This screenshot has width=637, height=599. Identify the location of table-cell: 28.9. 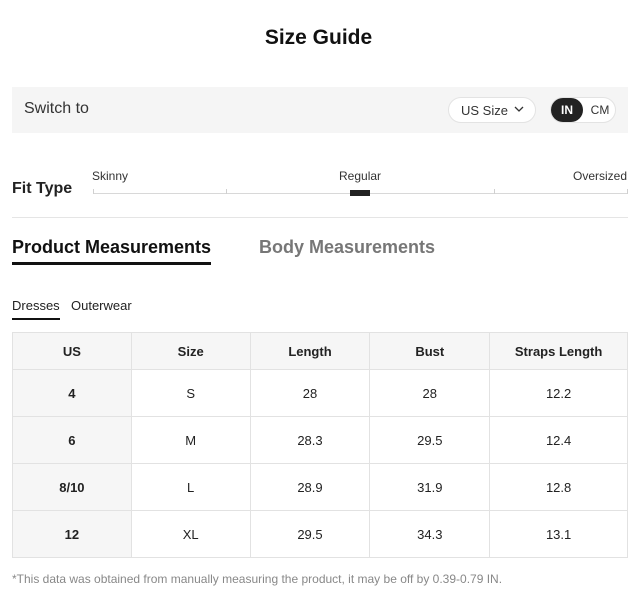
(310, 487).